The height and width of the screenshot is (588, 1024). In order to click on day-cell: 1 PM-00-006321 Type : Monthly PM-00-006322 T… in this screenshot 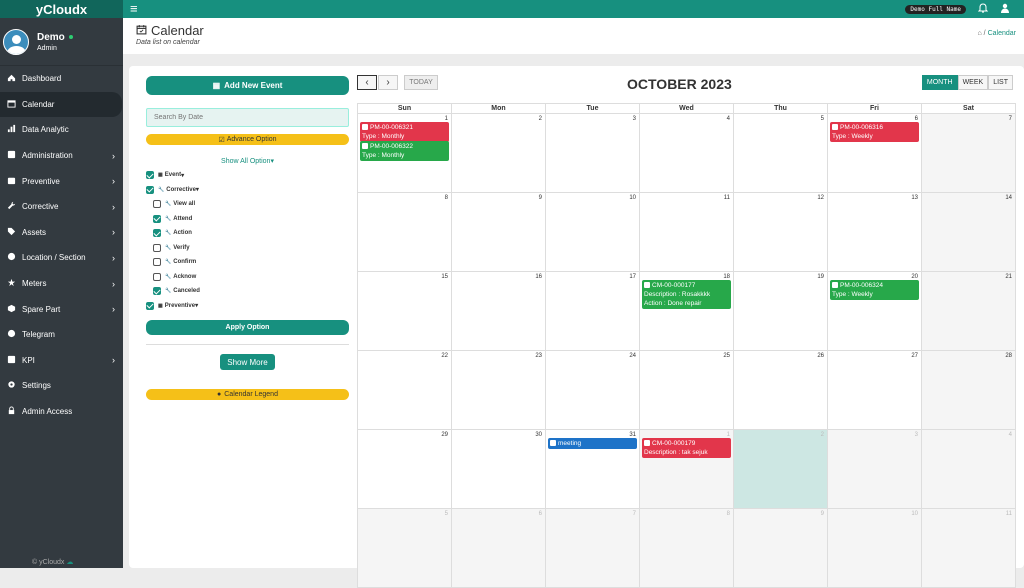, I will do `click(405, 153)`.